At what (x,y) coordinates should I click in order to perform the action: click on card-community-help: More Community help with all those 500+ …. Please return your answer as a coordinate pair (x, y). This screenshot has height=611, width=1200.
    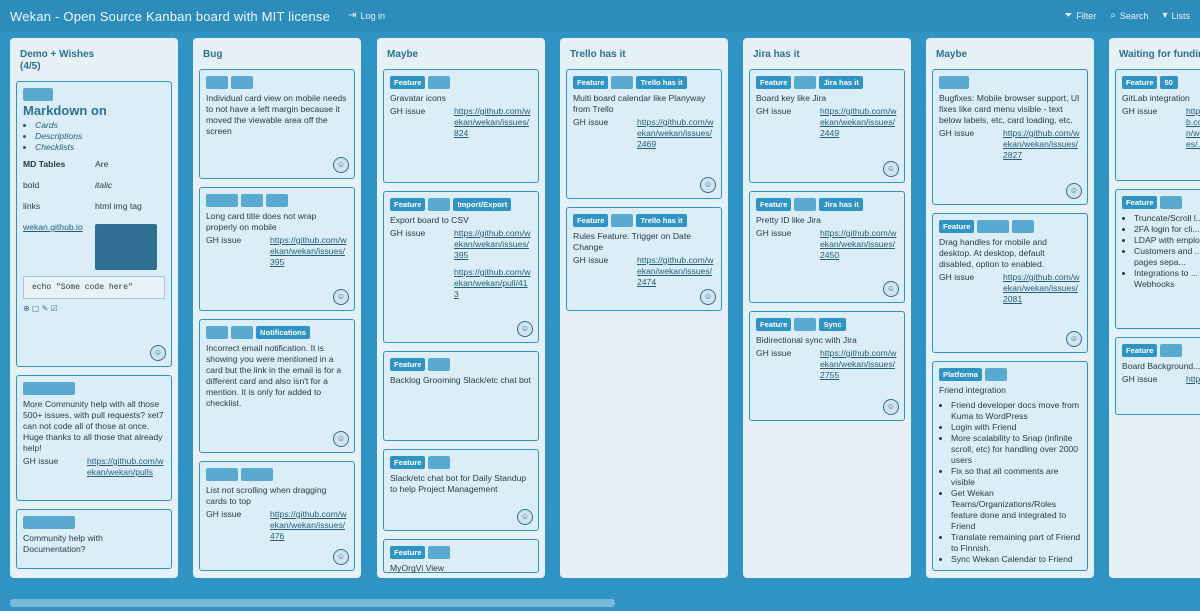
    Looking at the image, I should click on (94, 438).